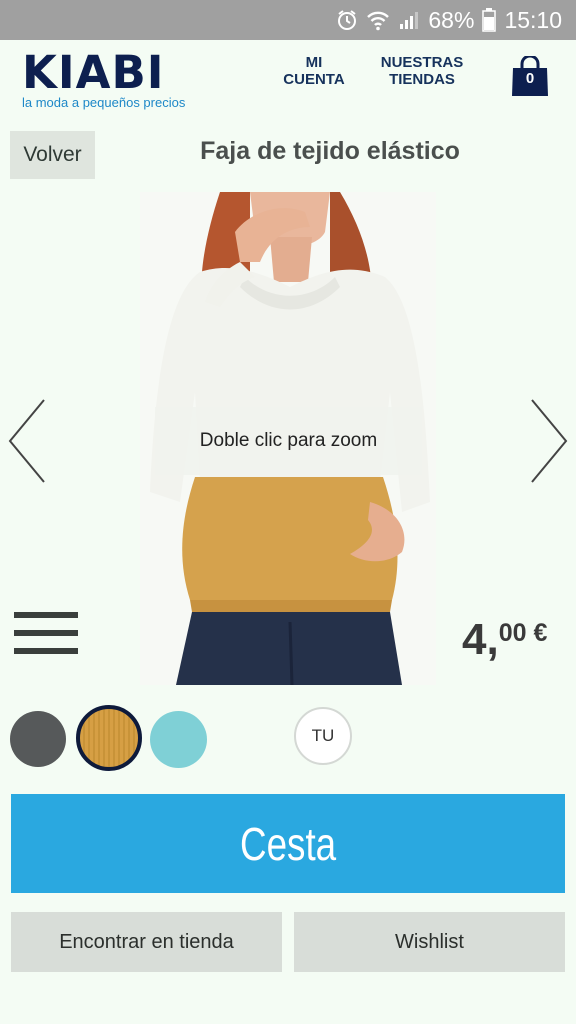  Describe the element at coordinates (178, 739) in the screenshot. I see `color-swatch-aqua` at that location.